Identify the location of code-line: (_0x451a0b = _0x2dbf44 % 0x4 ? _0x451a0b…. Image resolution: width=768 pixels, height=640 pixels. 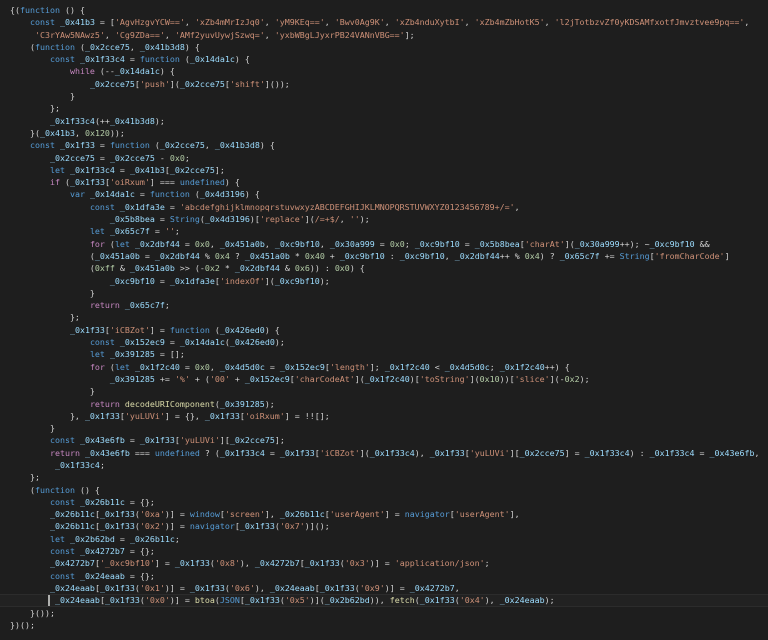
(384, 256).